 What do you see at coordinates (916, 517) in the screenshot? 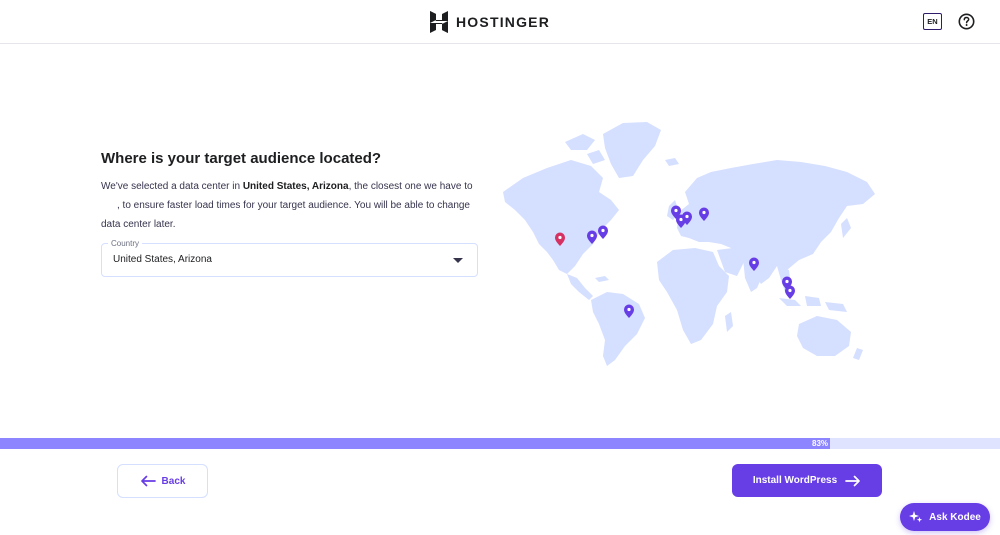
I see `sparkle-icon` at bounding box center [916, 517].